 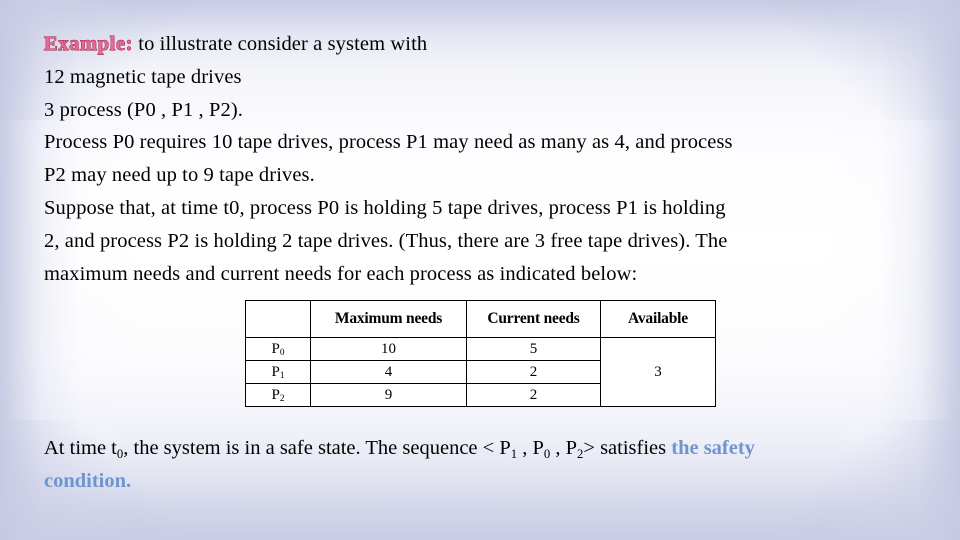 What do you see at coordinates (580, 453) in the screenshot?
I see `sequence-index-3: 2` at bounding box center [580, 453].